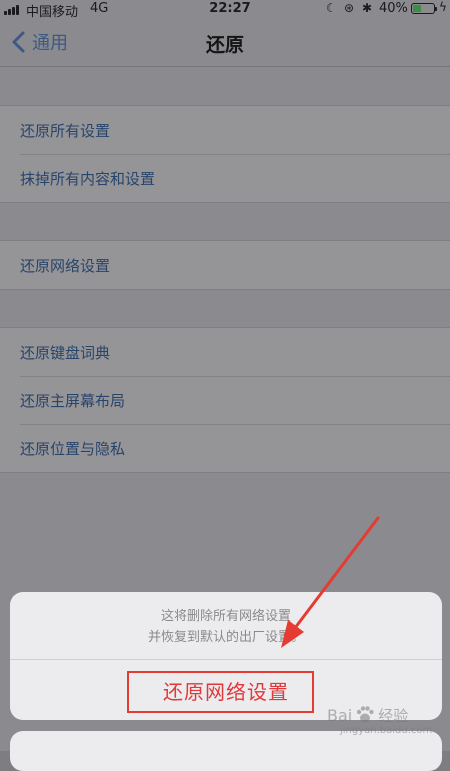 This screenshot has width=450, height=771. What do you see at coordinates (393, 715) in the screenshot?
I see `watermark-suffix: 经验` at bounding box center [393, 715].